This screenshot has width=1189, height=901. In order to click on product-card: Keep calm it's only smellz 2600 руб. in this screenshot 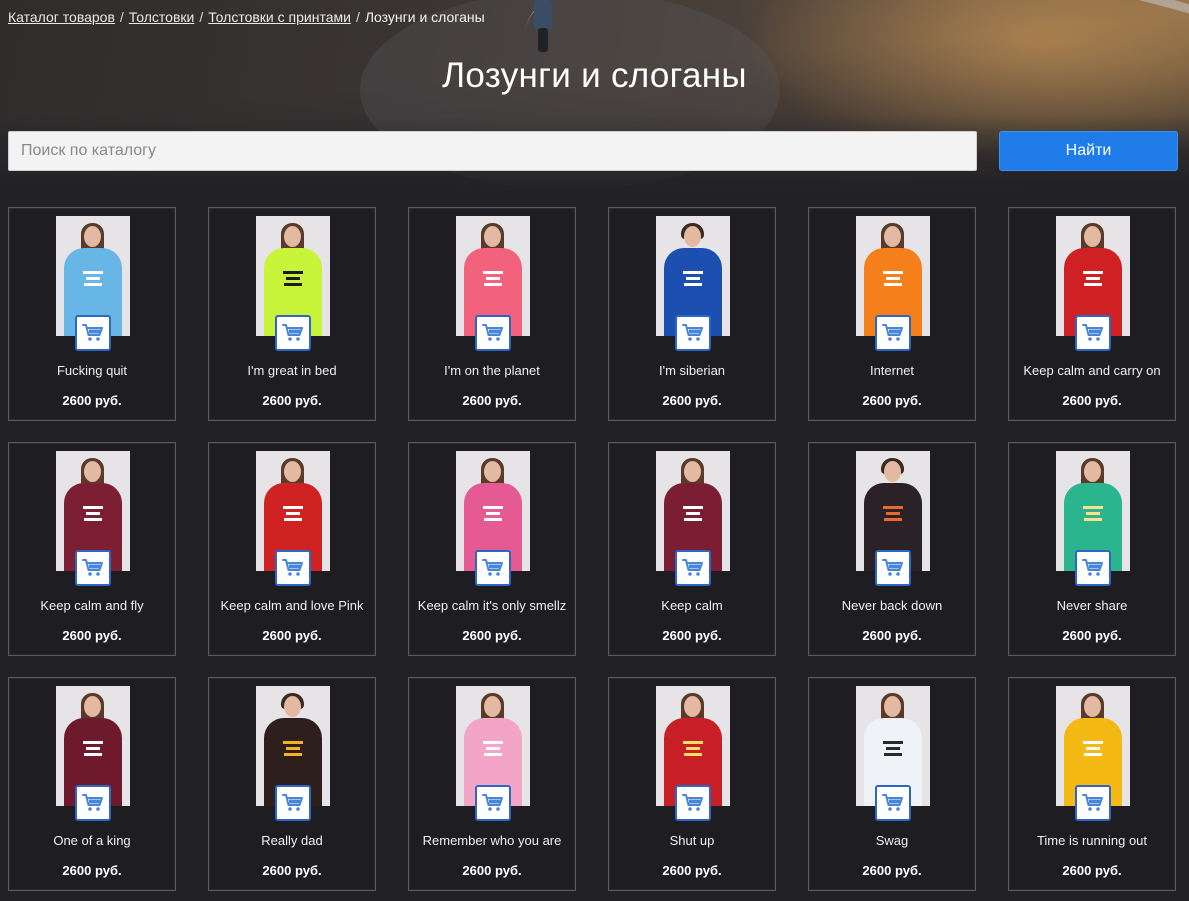, I will do `click(492, 549)`.